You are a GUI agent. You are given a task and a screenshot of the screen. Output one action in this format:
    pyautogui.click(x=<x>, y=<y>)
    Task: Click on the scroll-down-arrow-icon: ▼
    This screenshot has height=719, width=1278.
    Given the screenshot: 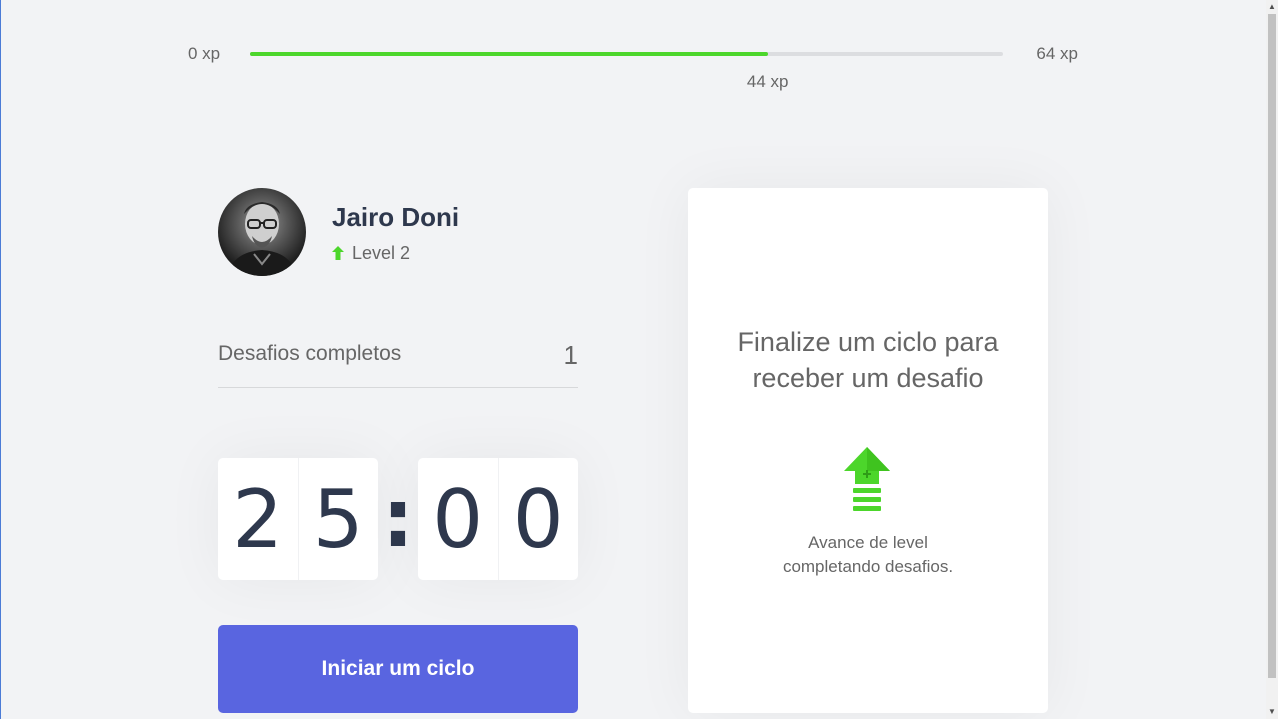 What is the action you would take?
    pyautogui.click(x=1272, y=712)
    